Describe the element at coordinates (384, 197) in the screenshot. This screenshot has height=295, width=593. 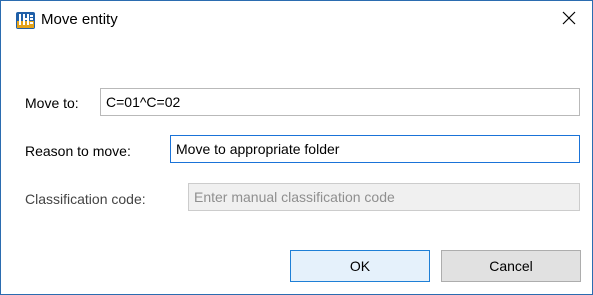
I see `classification-code-field` at that location.